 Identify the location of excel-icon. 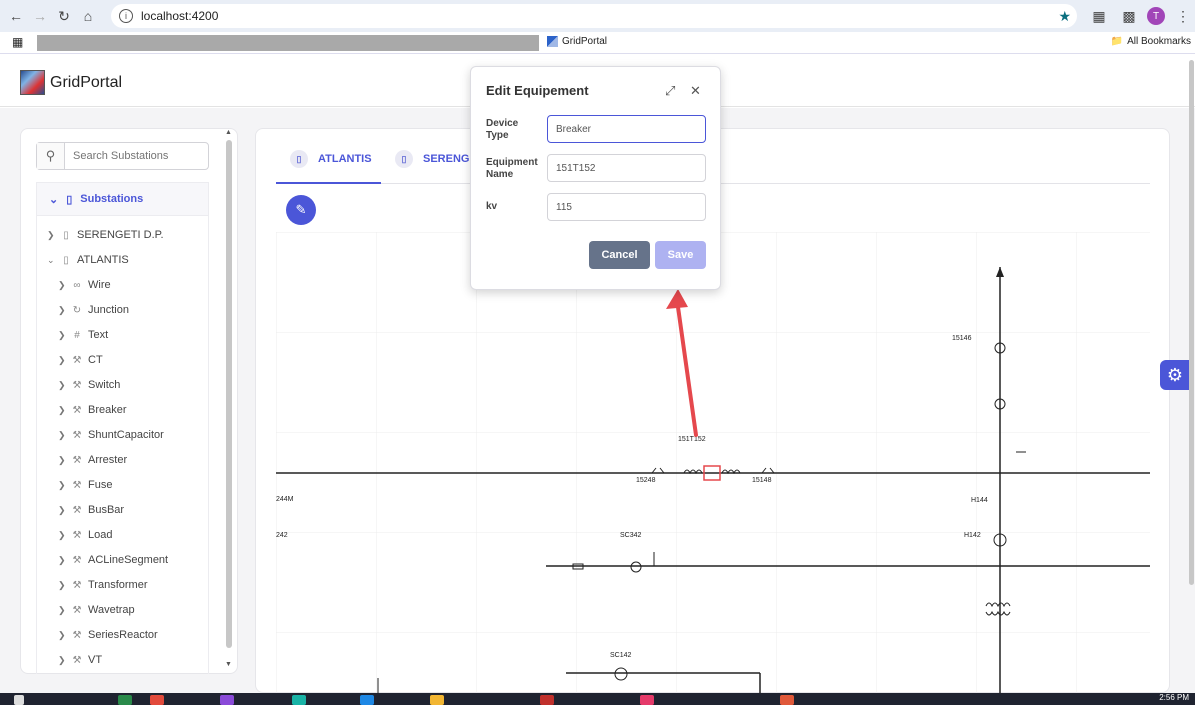
(125, 700).